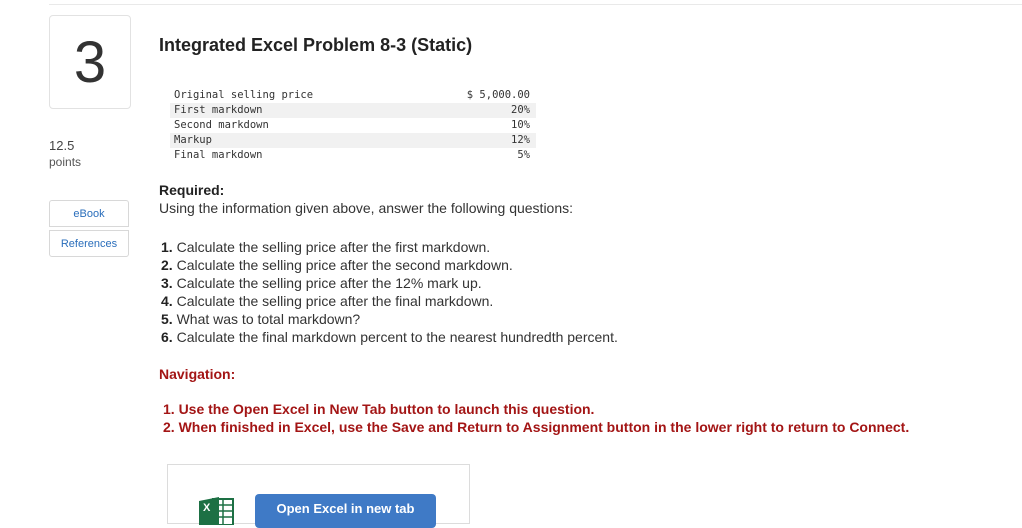 The height and width of the screenshot is (528, 1022). I want to click on question-number: 3, so click(90, 62).